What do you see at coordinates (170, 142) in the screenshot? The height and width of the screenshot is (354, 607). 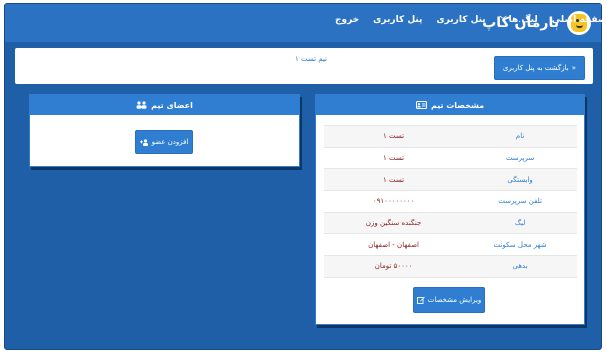 I see `add-member-label: افزودن عضو` at bounding box center [170, 142].